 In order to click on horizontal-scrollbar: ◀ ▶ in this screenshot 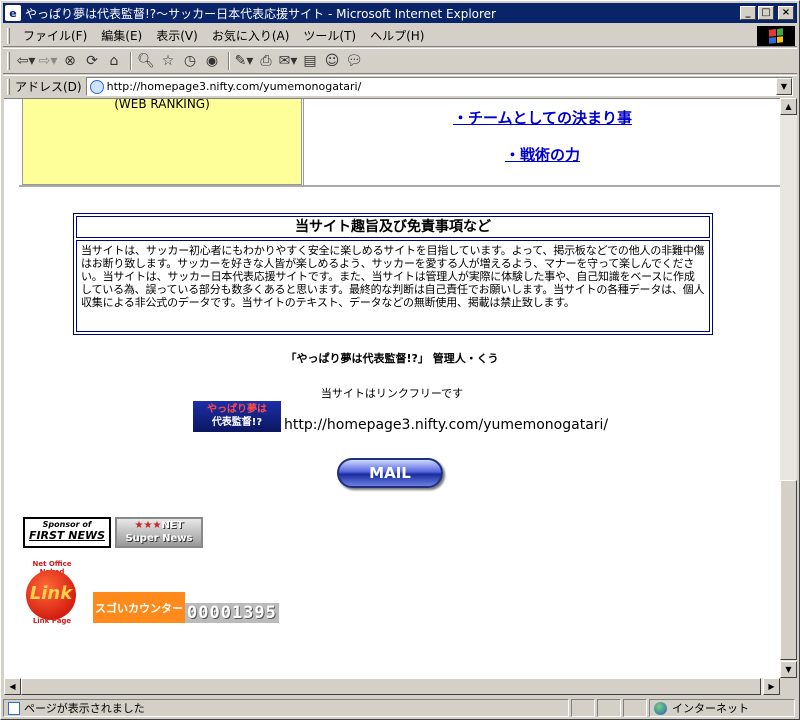, I will do `click(392, 686)`.